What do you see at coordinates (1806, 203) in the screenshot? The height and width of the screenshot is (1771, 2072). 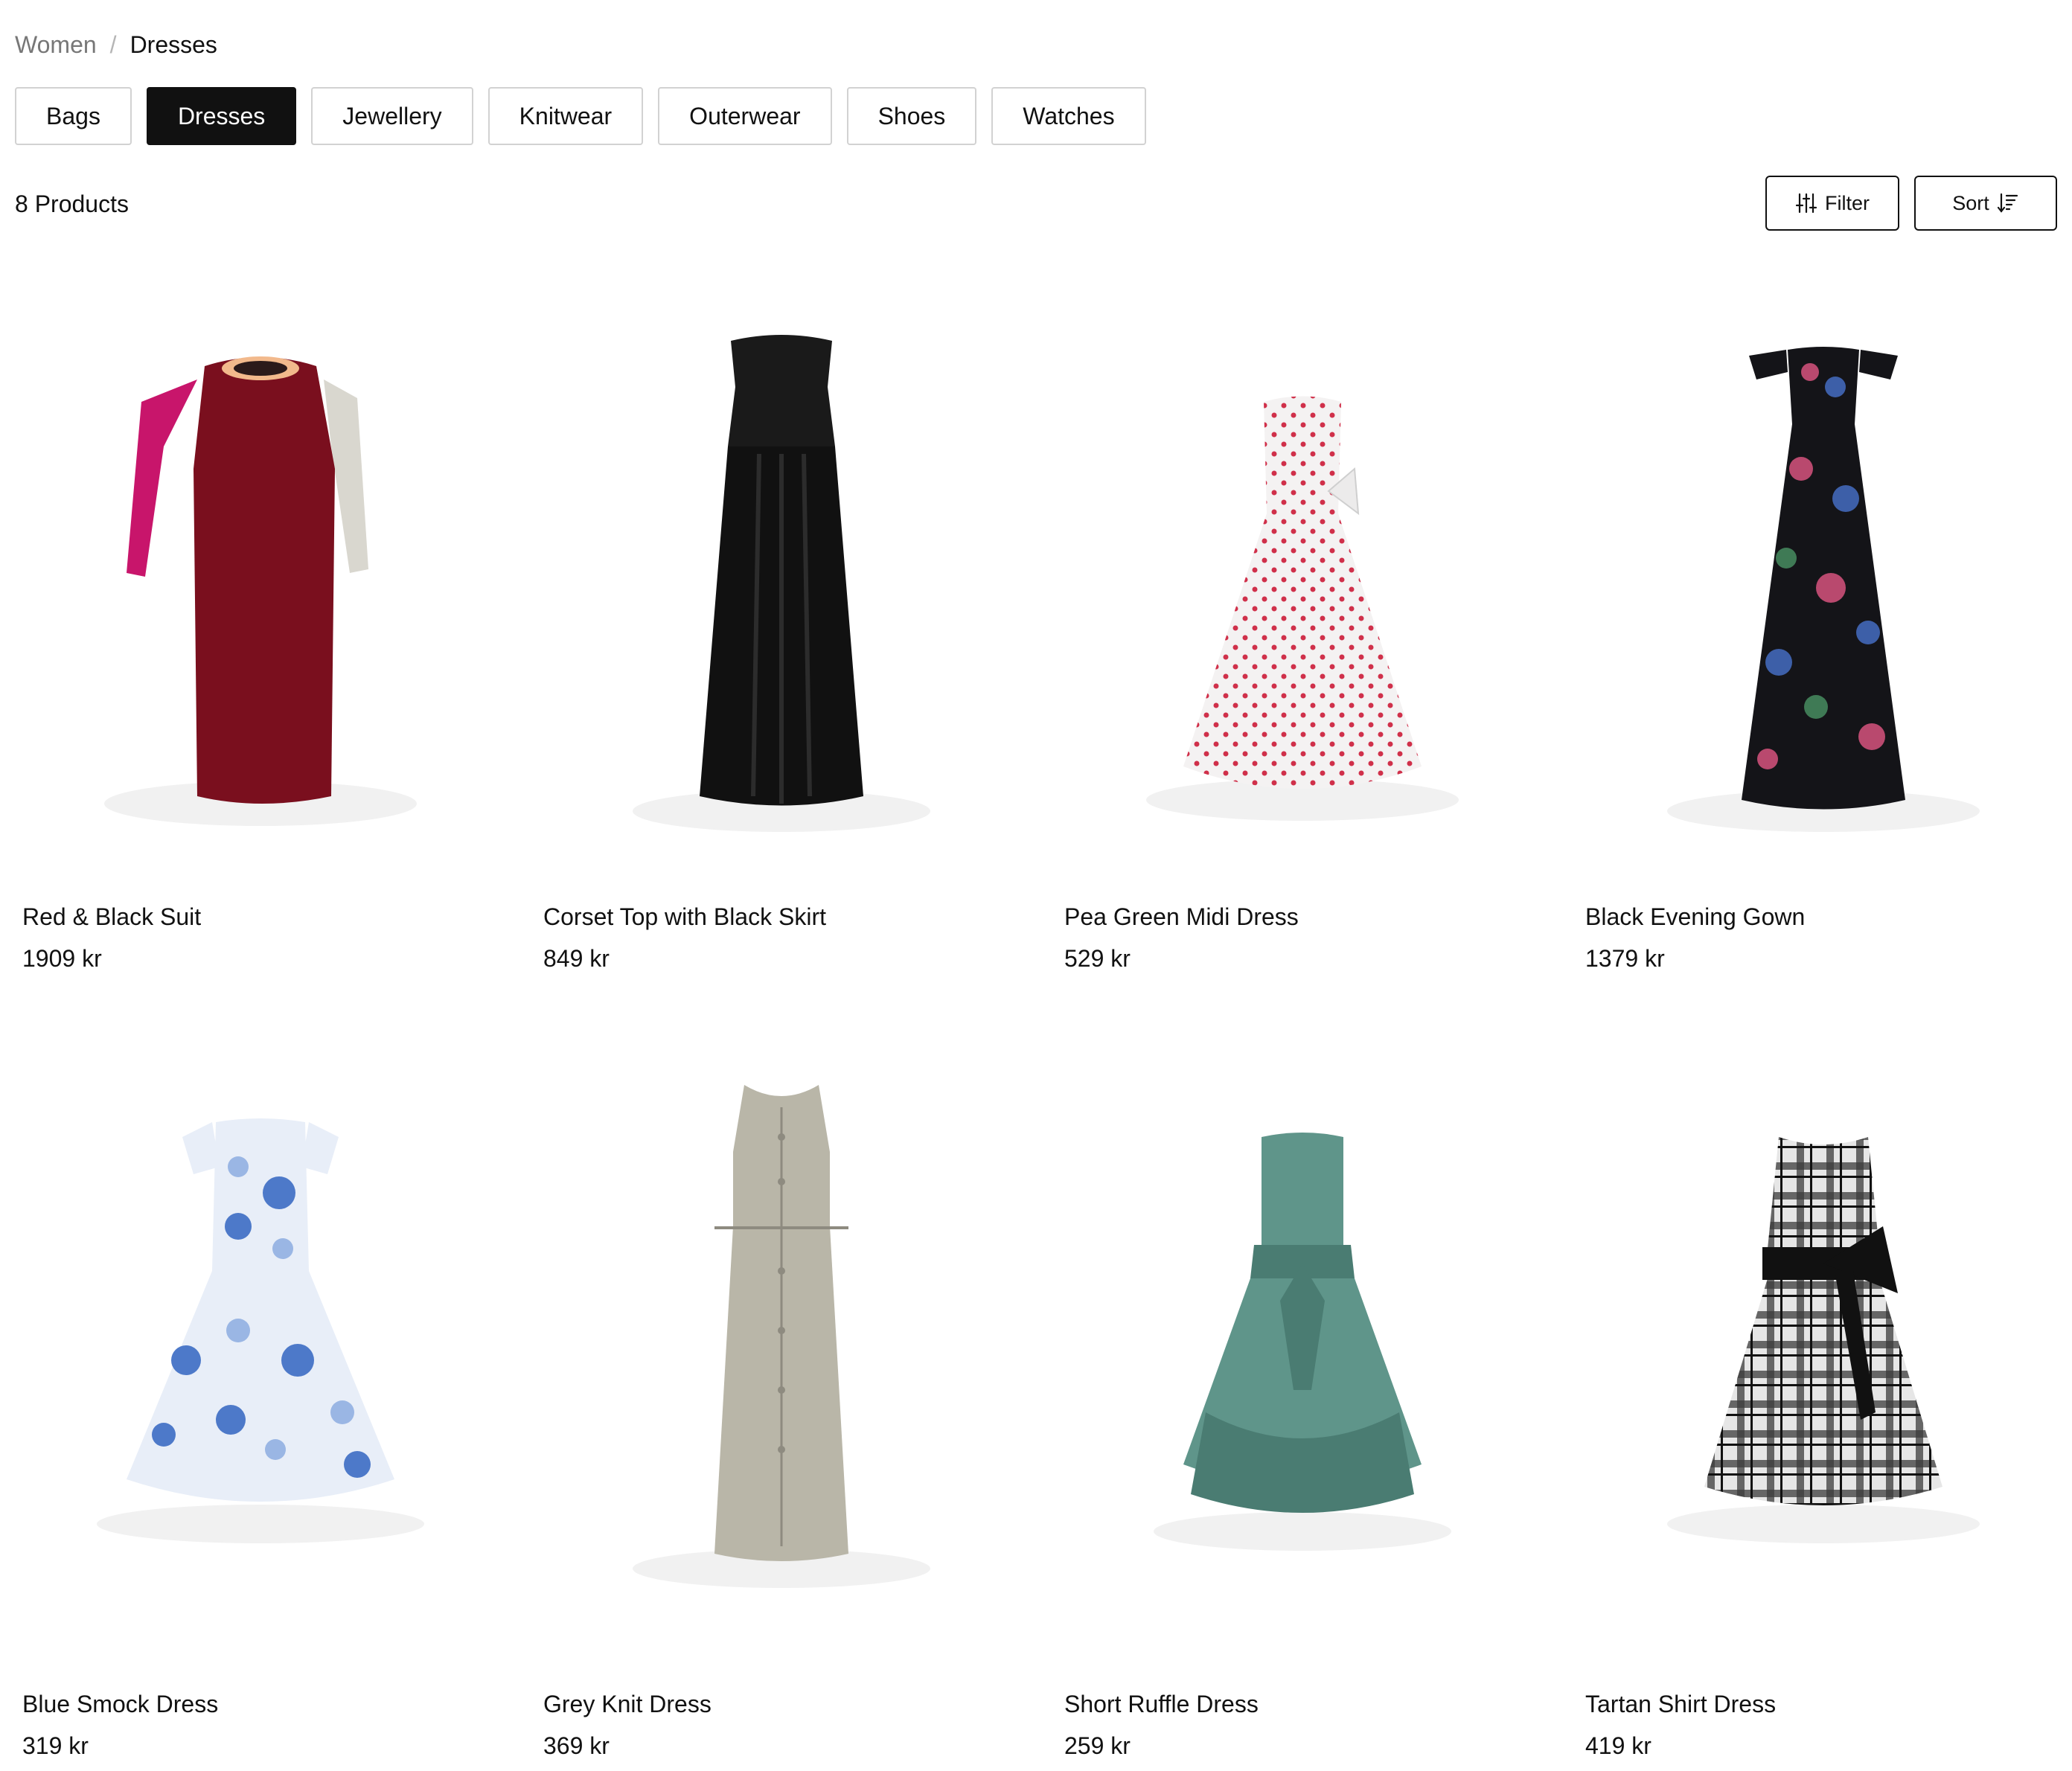 I see `sliders-icon` at bounding box center [1806, 203].